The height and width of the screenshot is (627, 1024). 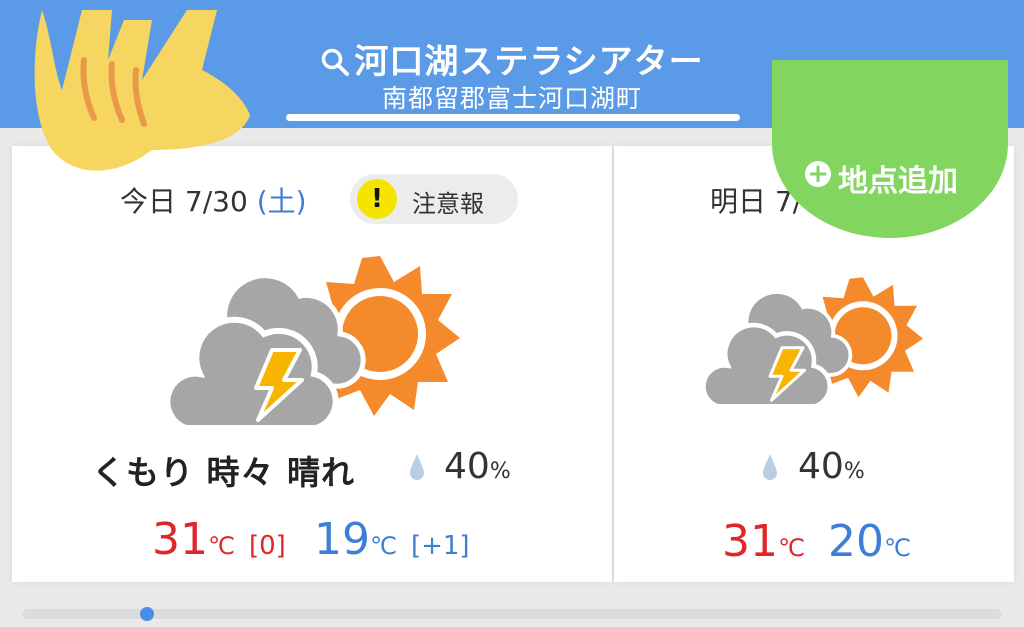 What do you see at coordinates (221, 546) in the screenshot?
I see `today-high-unit: ℃` at bounding box center [221, 546].